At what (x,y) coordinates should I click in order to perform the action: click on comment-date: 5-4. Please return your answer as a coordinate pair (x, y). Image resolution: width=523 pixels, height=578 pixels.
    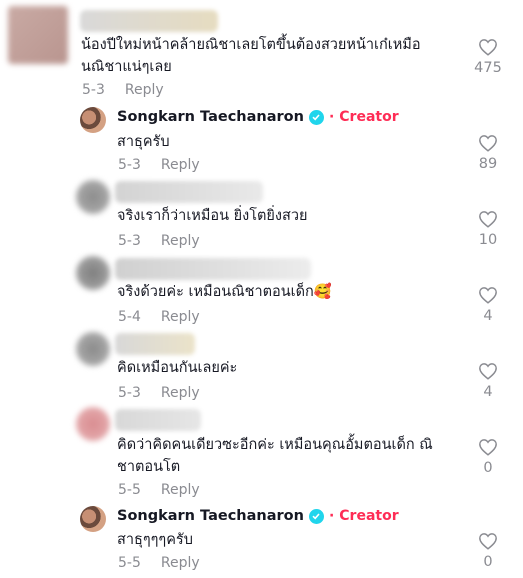
    Looking at the image, I should click on (129, 317).